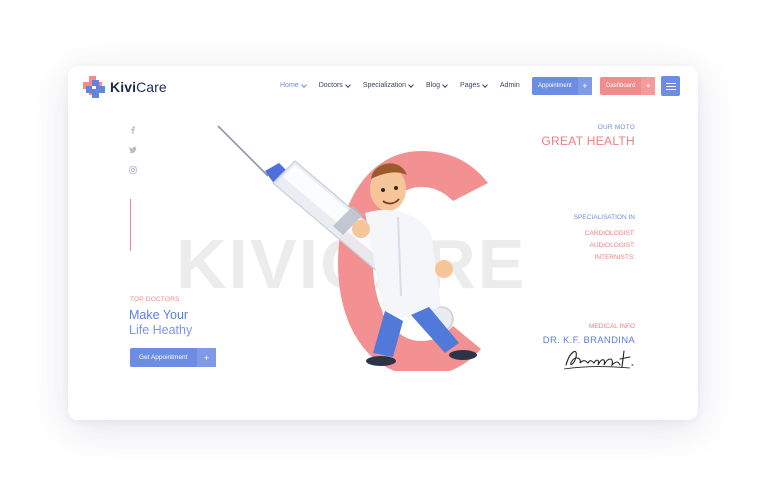 The width and height of the screenshot is (776, 501). Describe the element at coordinates (163, 357) in the screenshot. I see `get-appointment-label: Get Appointment` at that location.